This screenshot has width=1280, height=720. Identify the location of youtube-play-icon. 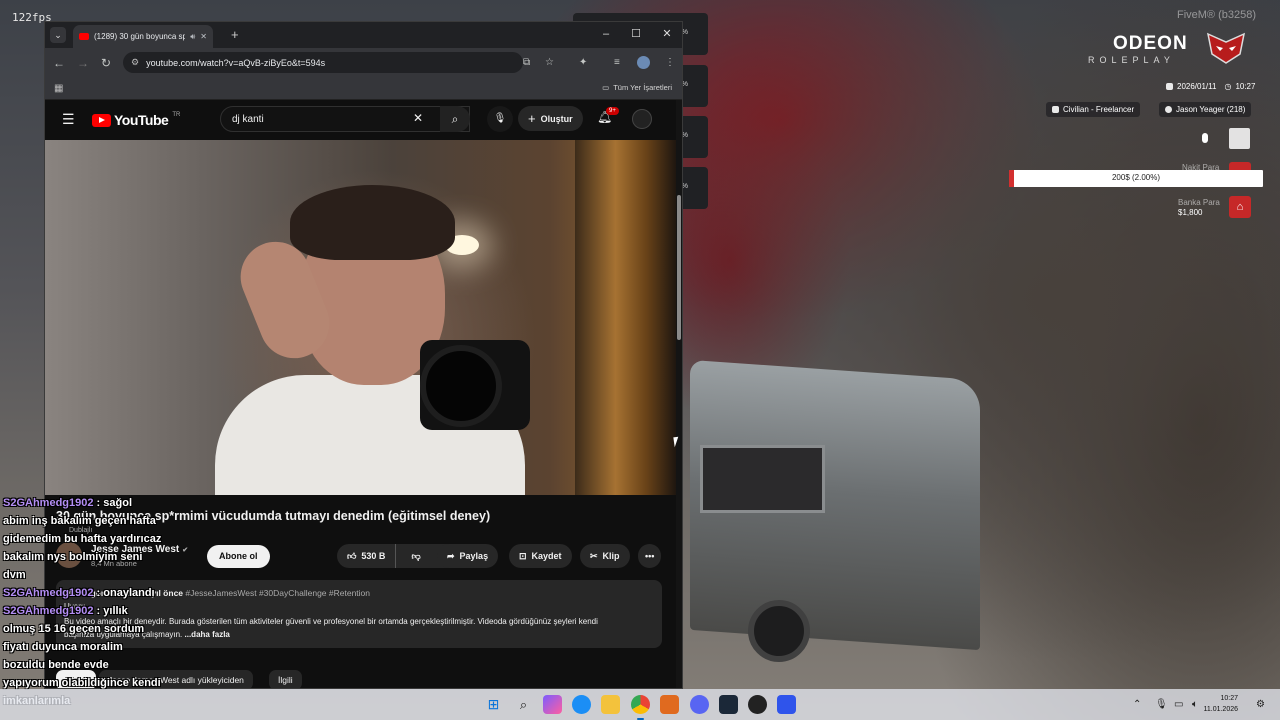
(101, 120).